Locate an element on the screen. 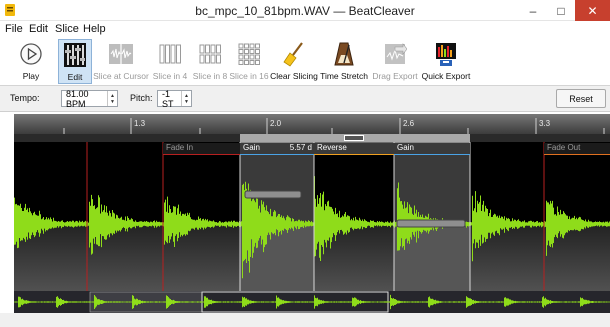 This screenshot has height=327, width=610. menu-help: Help is located at coordinates (94, 29).